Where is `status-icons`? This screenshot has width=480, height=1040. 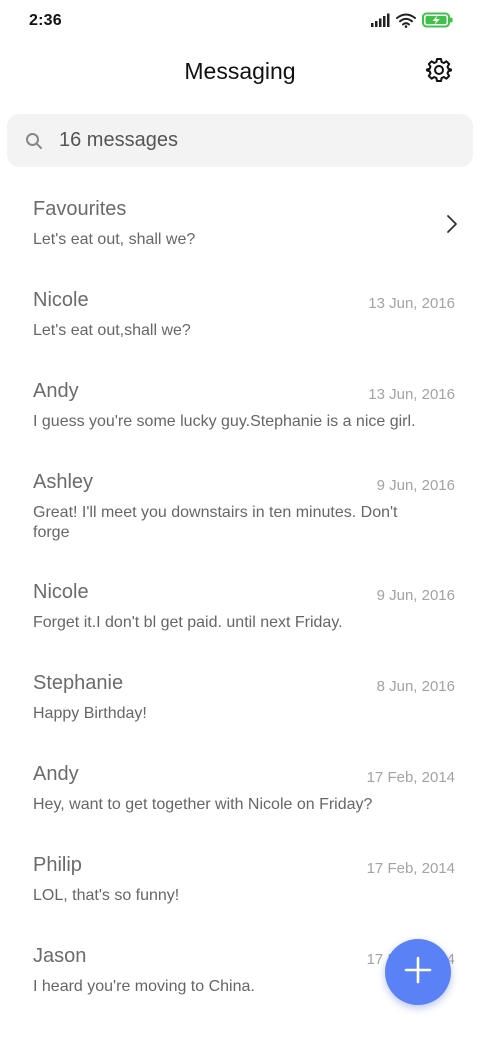 status-icons is located at coordinates (412, 20).